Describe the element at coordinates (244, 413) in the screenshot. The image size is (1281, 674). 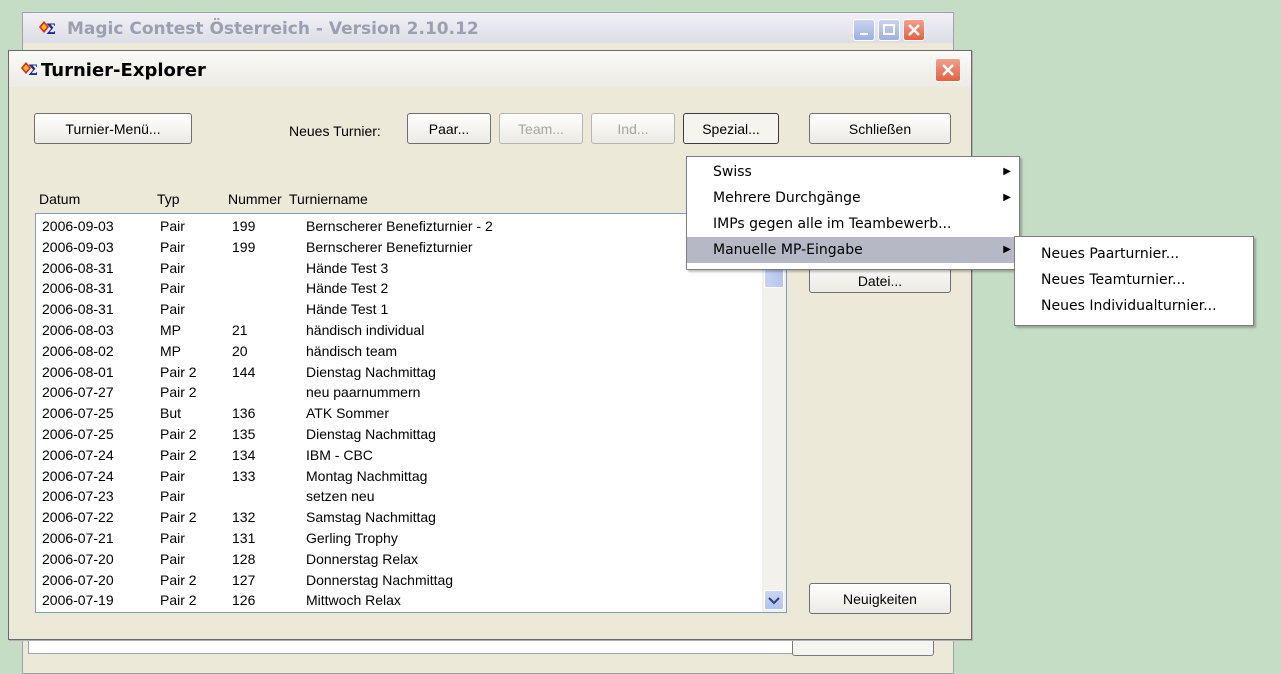
I see `row-number: 136` at that location.